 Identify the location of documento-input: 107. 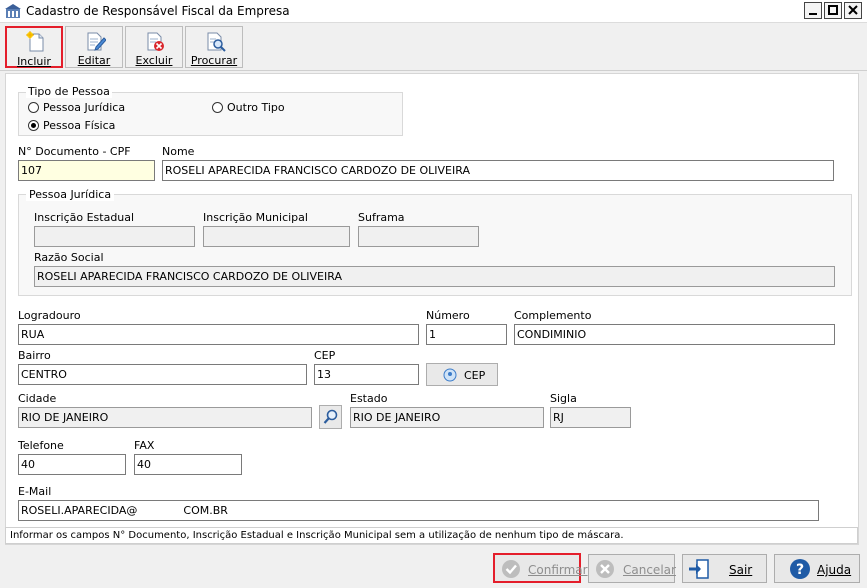
(86, 170).